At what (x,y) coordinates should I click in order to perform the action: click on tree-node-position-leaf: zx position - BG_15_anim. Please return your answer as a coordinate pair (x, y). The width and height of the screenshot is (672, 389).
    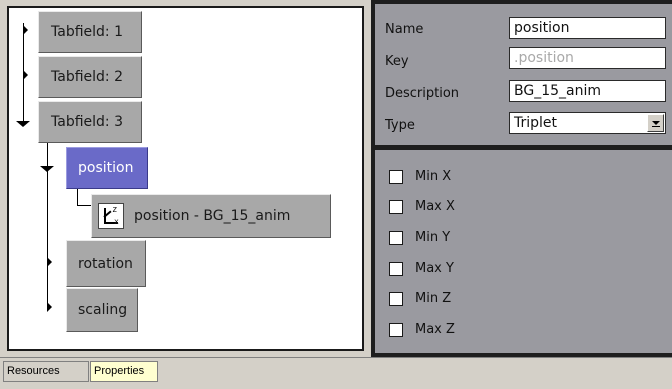
    Looking at the image, I should click on (211, 216).